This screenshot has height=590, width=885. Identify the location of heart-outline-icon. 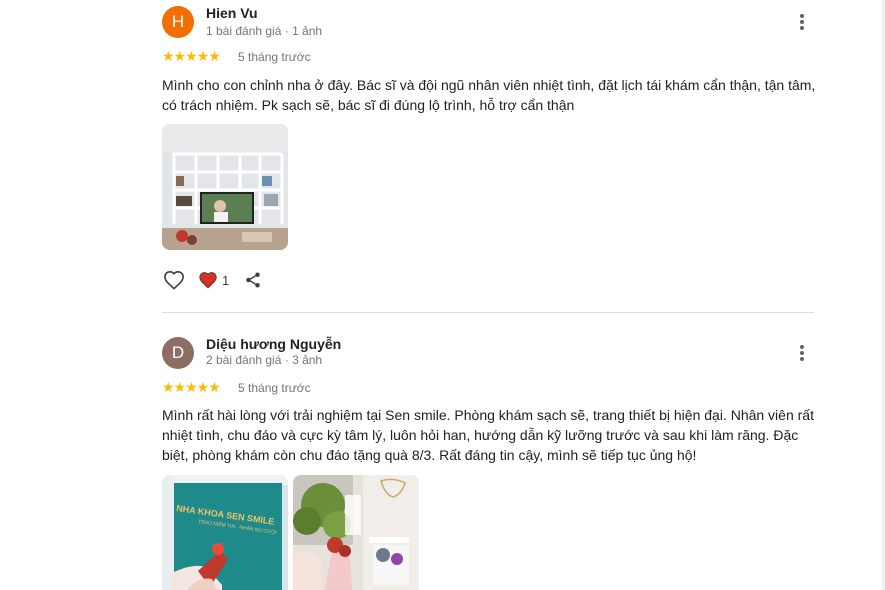
(174, 280).